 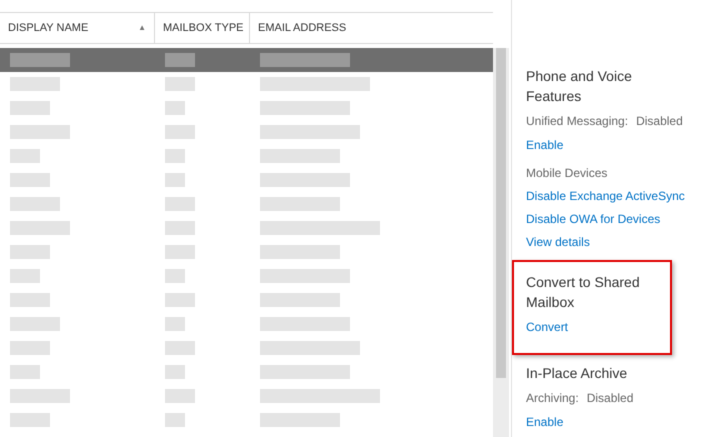 What do you see at coordinates (203, 28) in the screenshot?
I see `column-header: MAILBOX TYPE` at bounding box center [203, 28].